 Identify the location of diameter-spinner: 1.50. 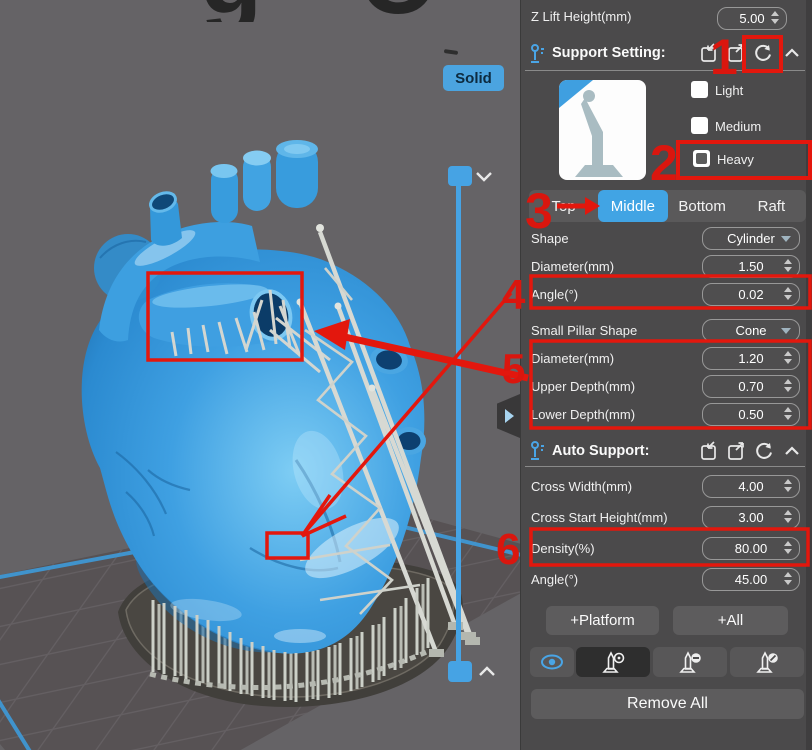
(751, 266).